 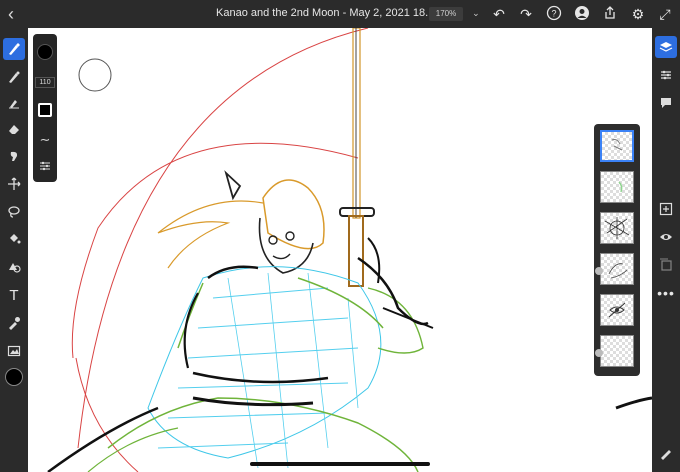 What do you see at coordinates (14, 267) in the screenshot?
I see `shape-icon` at bounding box center [14, 267].